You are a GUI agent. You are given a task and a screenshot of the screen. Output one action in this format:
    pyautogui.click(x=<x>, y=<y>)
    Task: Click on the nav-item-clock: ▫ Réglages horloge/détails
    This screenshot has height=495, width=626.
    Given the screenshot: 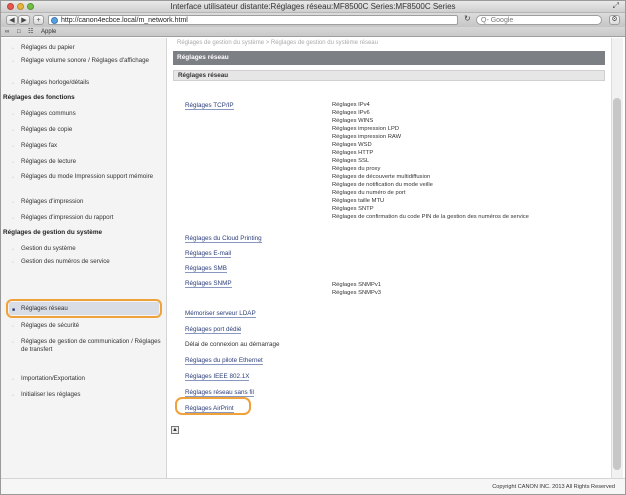 What is the action you would take?
    pyautogui.click(x=87, y=83)
    